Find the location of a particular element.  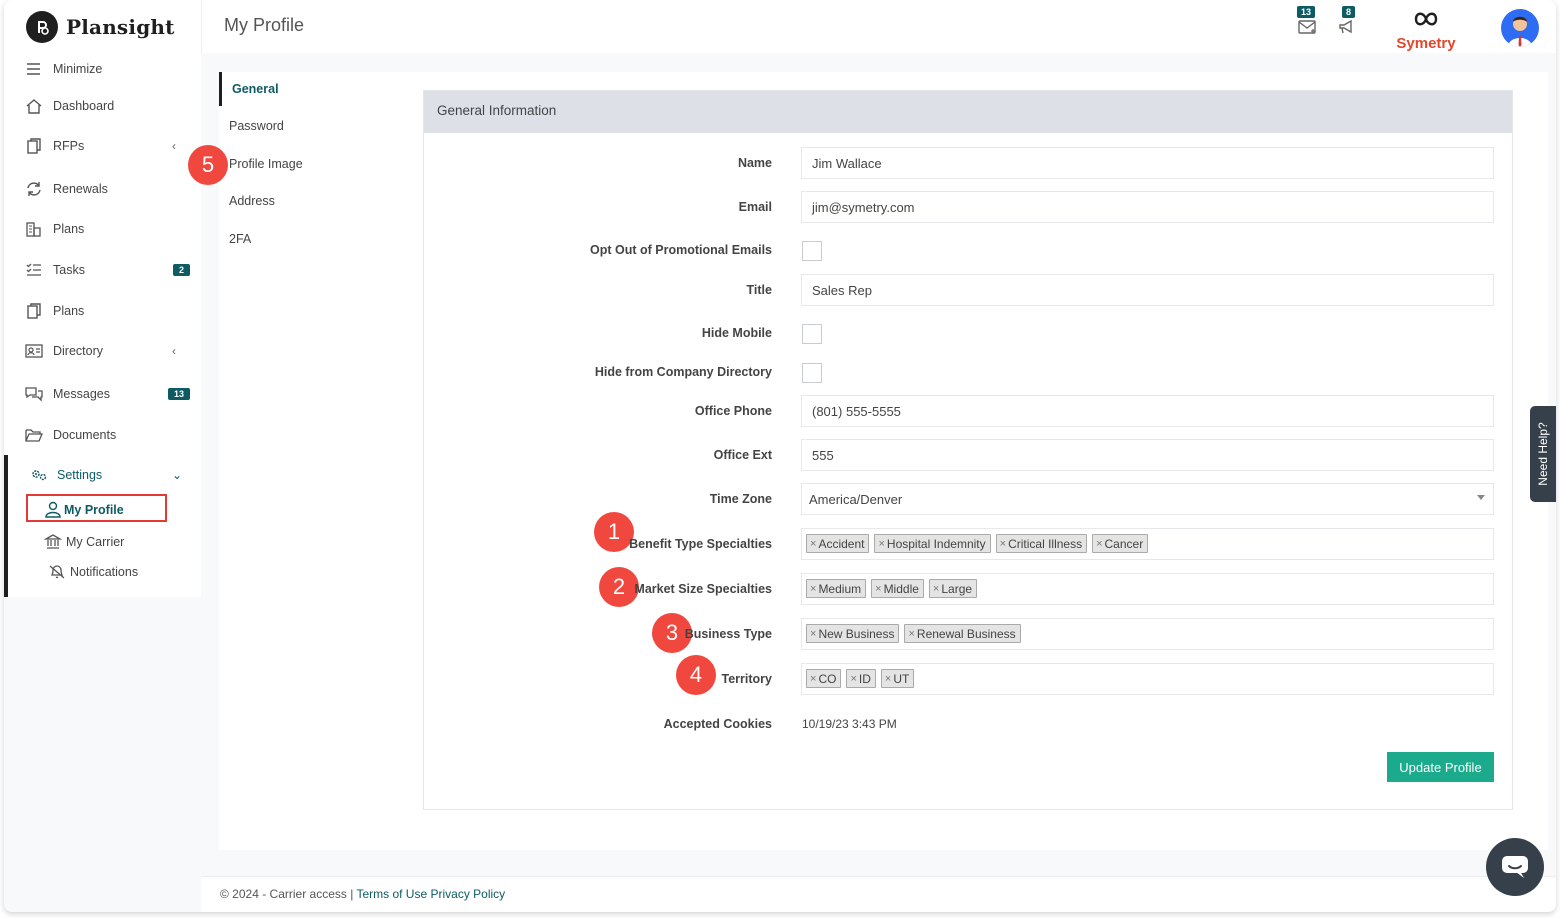

sidebar-item-settings: Settings ⌄ is located at coordinates (102, 475).